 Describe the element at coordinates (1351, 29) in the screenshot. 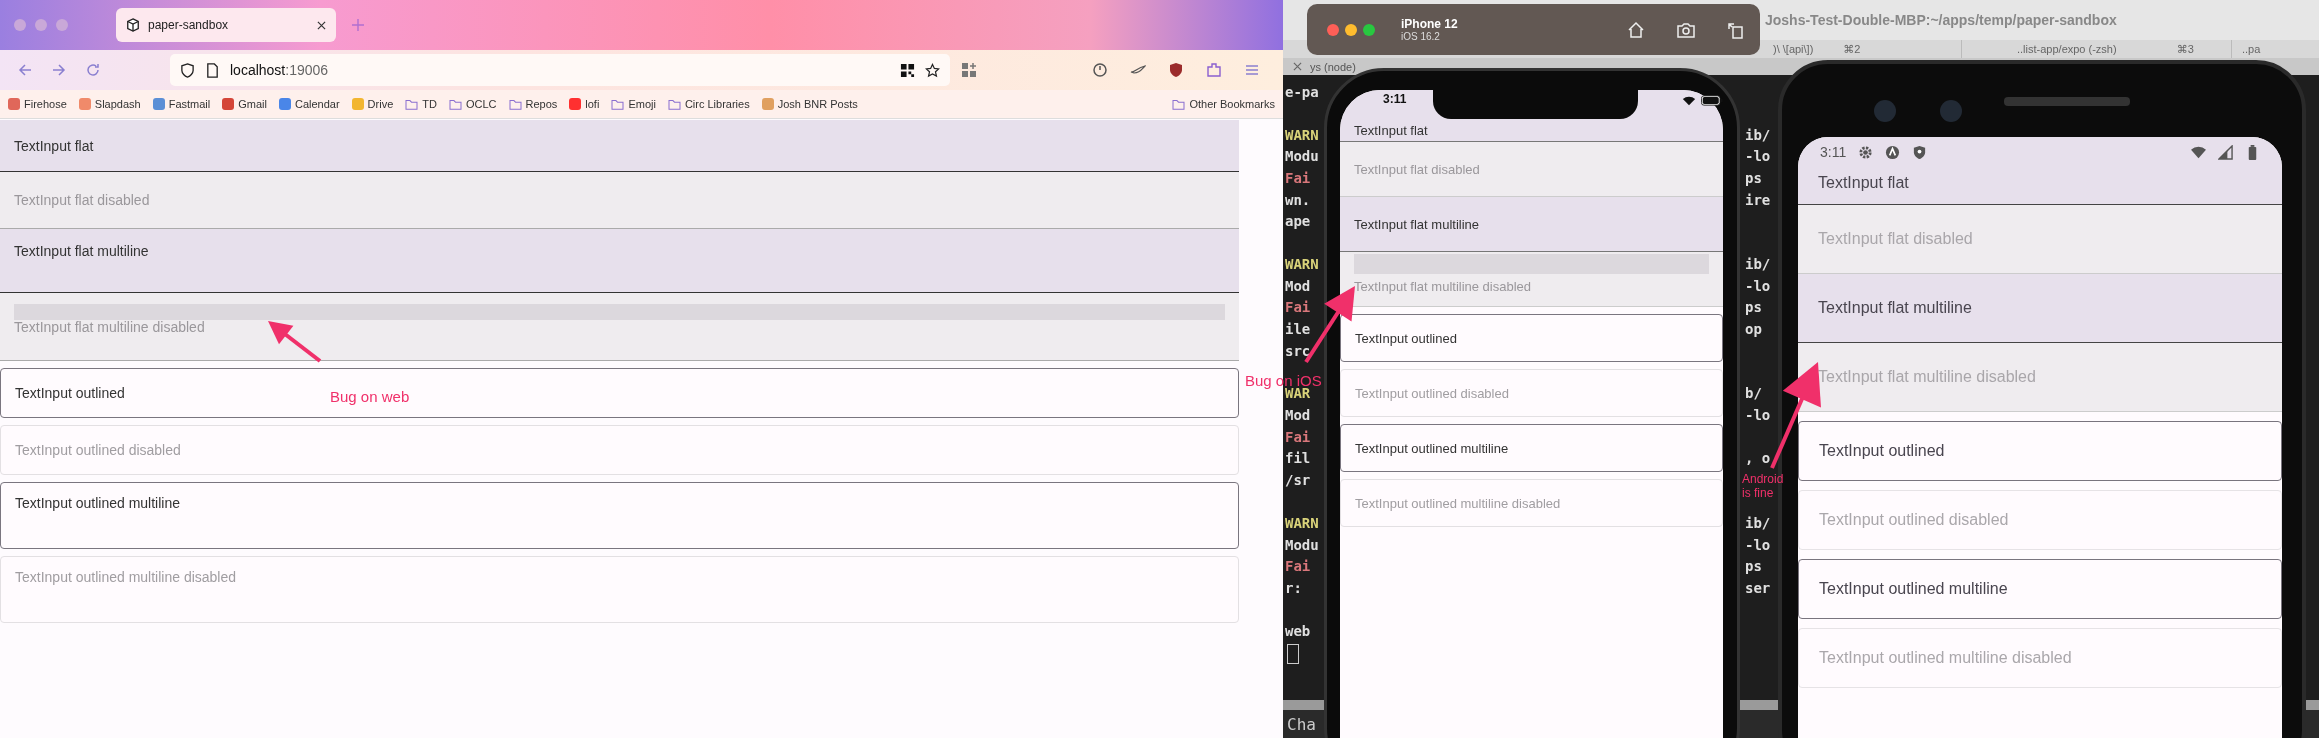

I see `minimize-button` at that location.